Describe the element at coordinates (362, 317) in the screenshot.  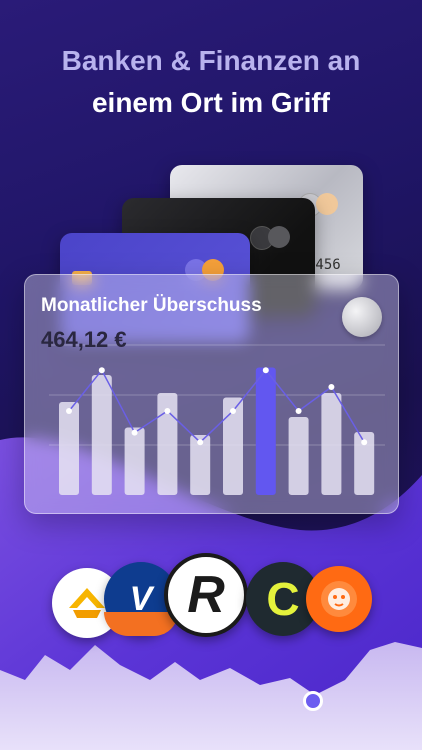
I see `cube-icon` at that location.